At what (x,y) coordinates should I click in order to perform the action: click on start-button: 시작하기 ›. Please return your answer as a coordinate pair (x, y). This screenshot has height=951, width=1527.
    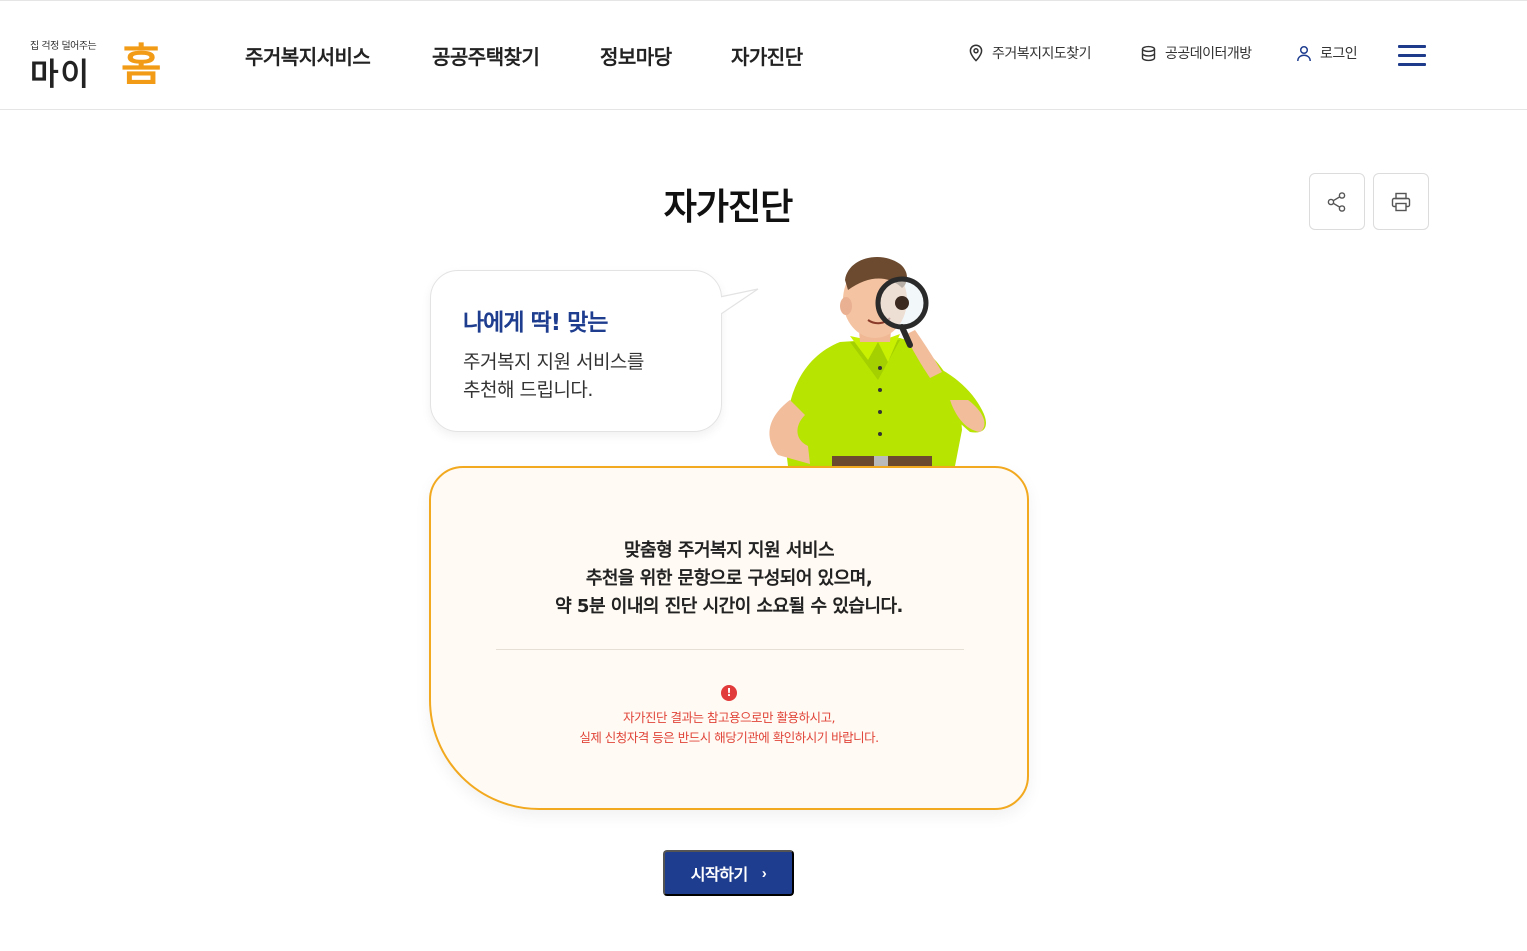
    Looking at the image, I should click on (728, 873).